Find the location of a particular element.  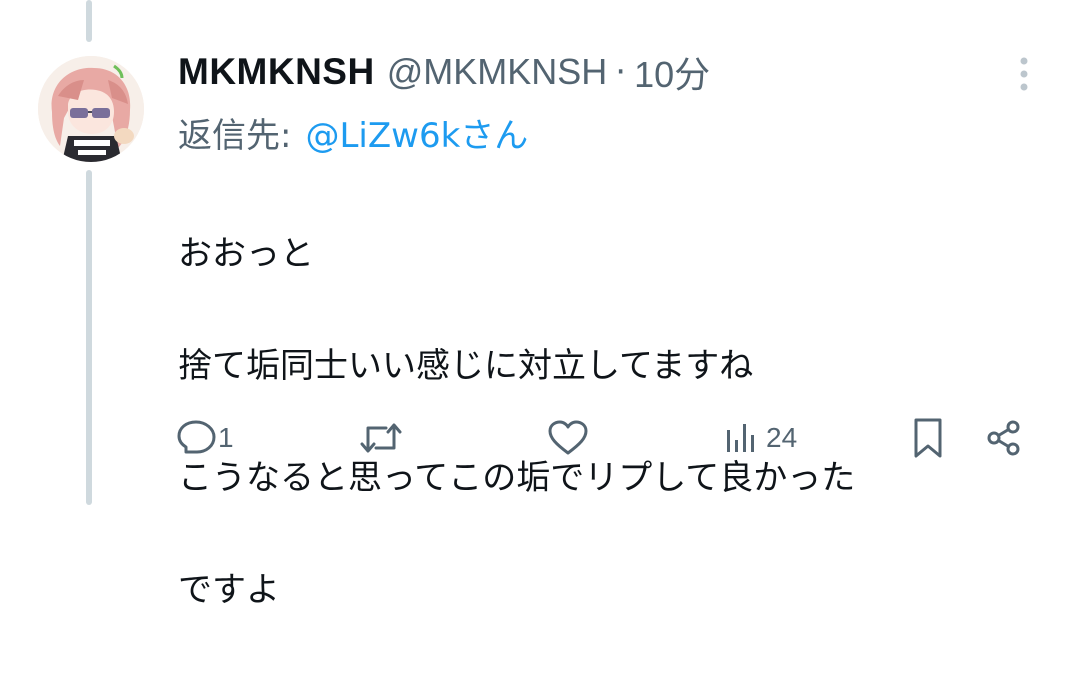

retweet-button is located at coordinates (381, 438).